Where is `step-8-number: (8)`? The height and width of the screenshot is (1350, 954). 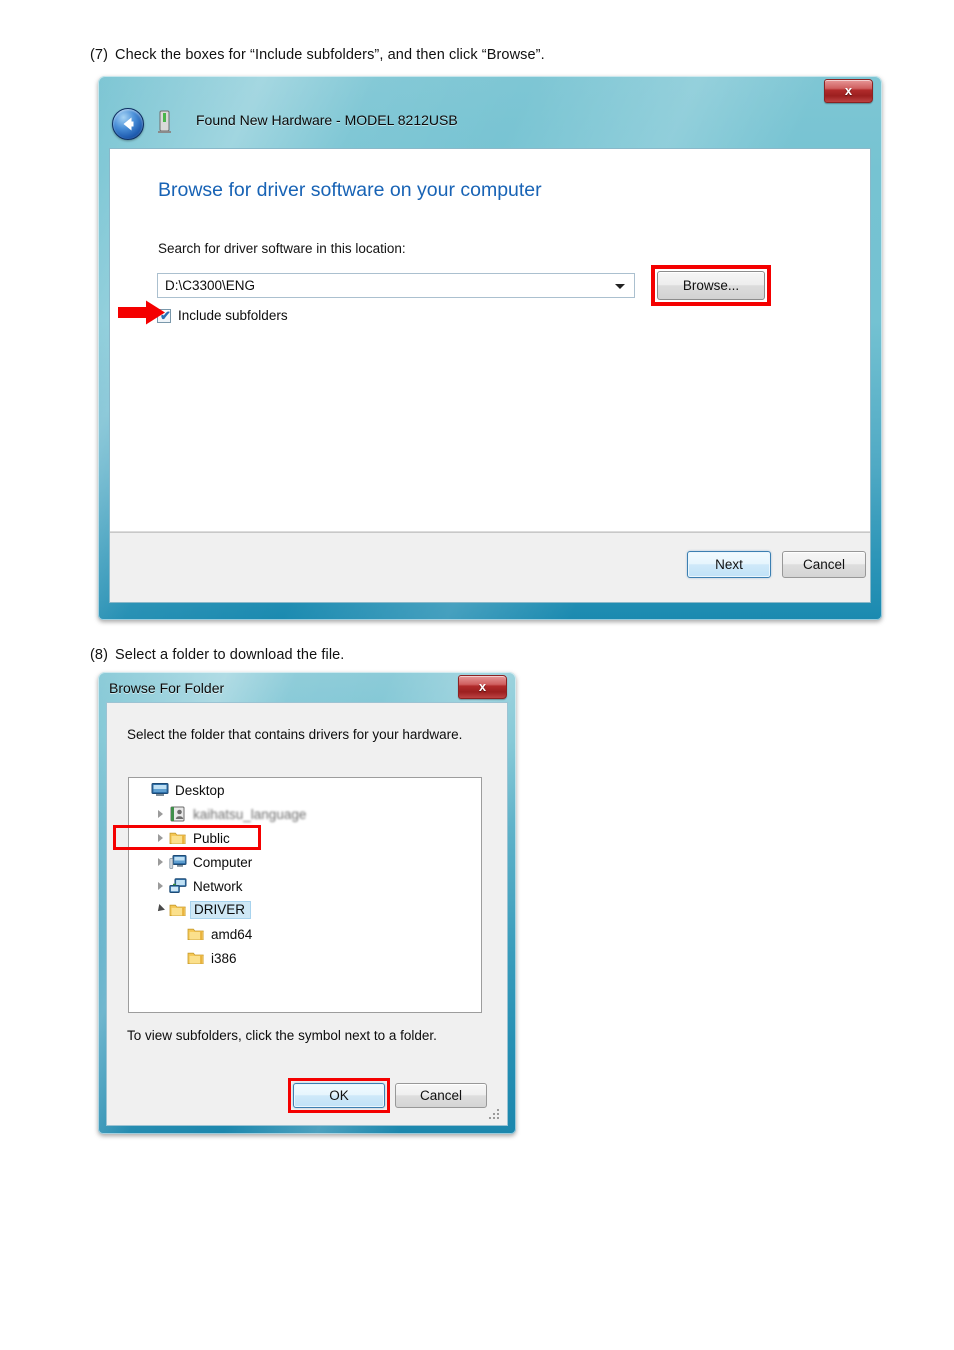
step-8-number: (8) is located at coordinates (99, 655).